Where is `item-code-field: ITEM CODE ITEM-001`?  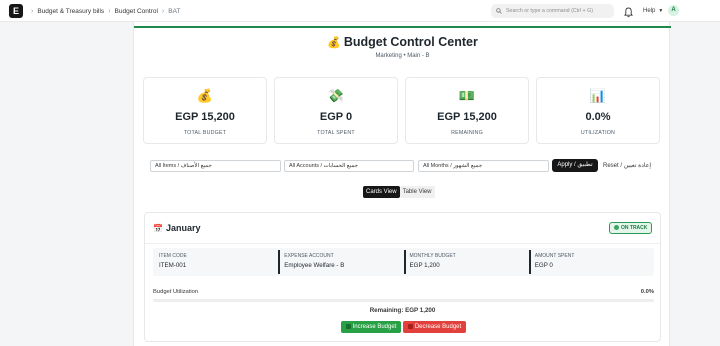 item-code-field: ITEM CODE ITEM-001 is located at coordinates (215, 262).